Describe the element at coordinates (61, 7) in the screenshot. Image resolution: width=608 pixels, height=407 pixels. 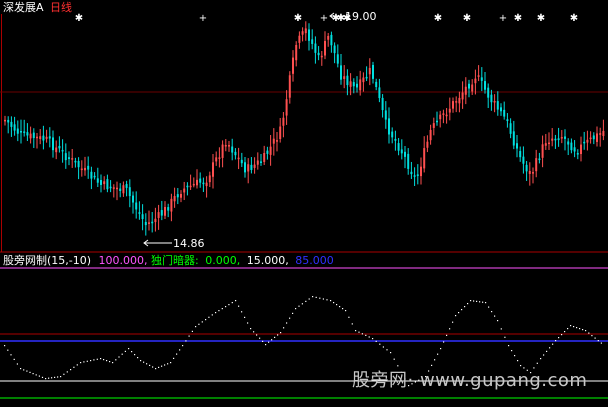
I see `period-label: 日线` at that location.